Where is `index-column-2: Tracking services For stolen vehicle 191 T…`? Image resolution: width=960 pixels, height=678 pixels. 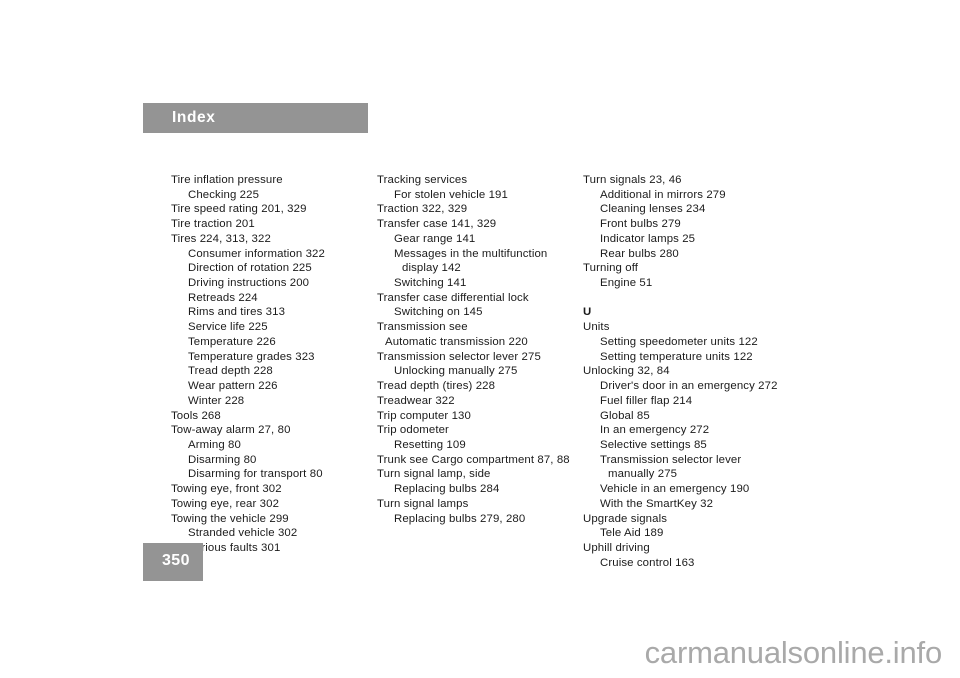 index-column-2: Tracking services For stolen vehicle 191 T… is located at coordinates (475, 349).